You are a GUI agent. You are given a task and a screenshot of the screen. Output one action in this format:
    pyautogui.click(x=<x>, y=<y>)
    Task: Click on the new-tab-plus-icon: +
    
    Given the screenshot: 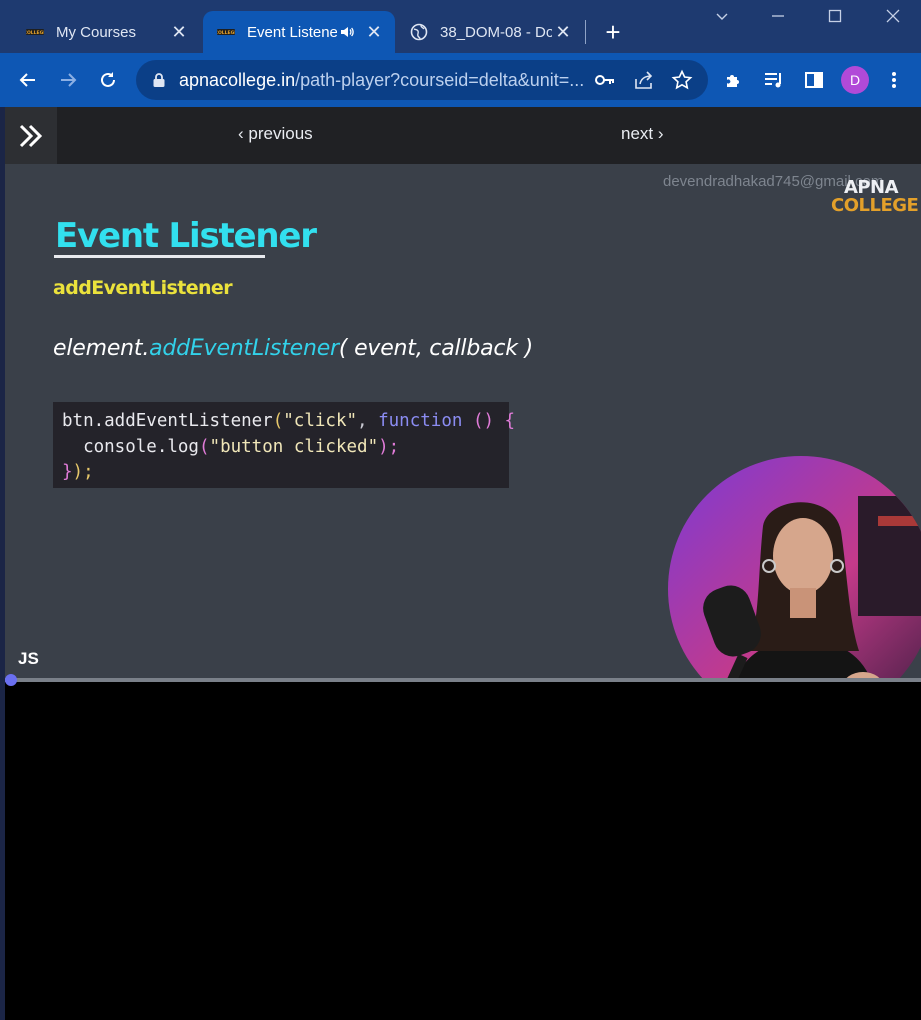 What is the action you would take?
    pyautogui.click(x=613, y=32)
    